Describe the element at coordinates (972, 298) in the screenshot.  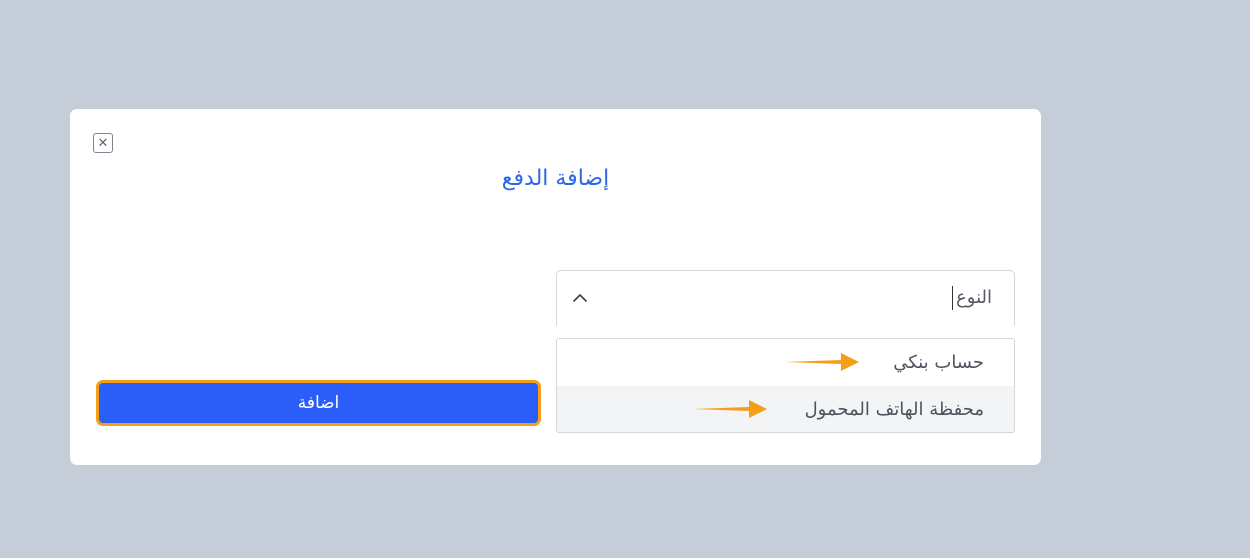
I see `type-select-value: النوع` at that location.